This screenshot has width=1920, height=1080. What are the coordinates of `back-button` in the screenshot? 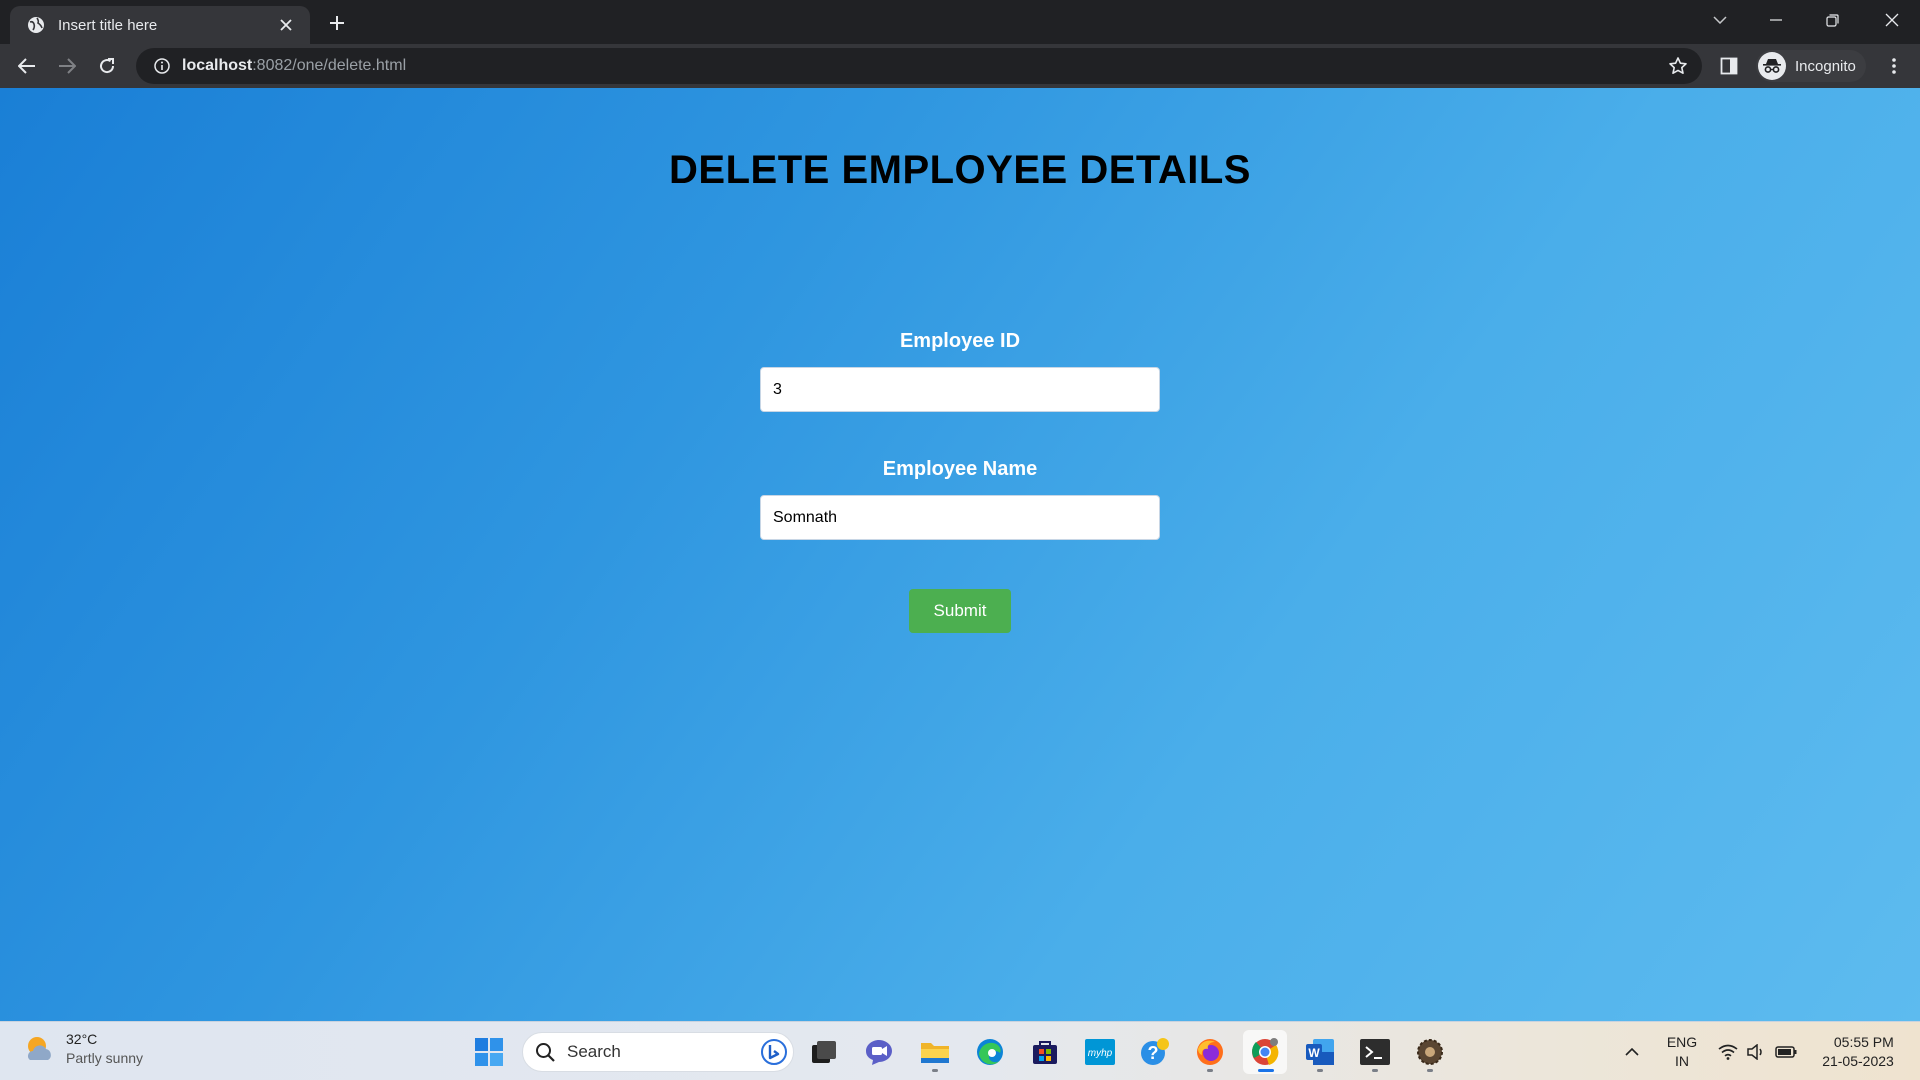 It's located at (27, 66).